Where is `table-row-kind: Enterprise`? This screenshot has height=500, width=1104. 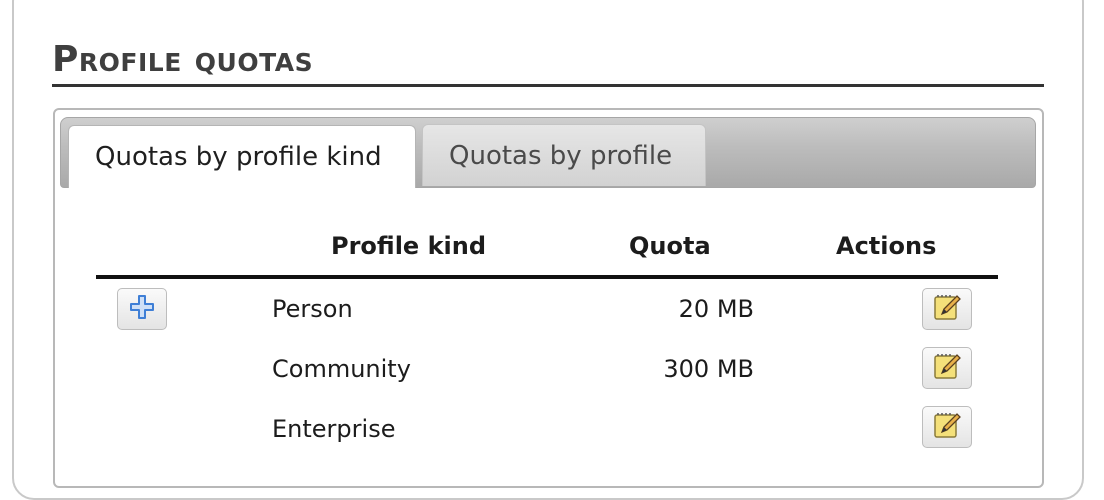
table-row-kind: Enterprise is located at coordinates (334, 429).